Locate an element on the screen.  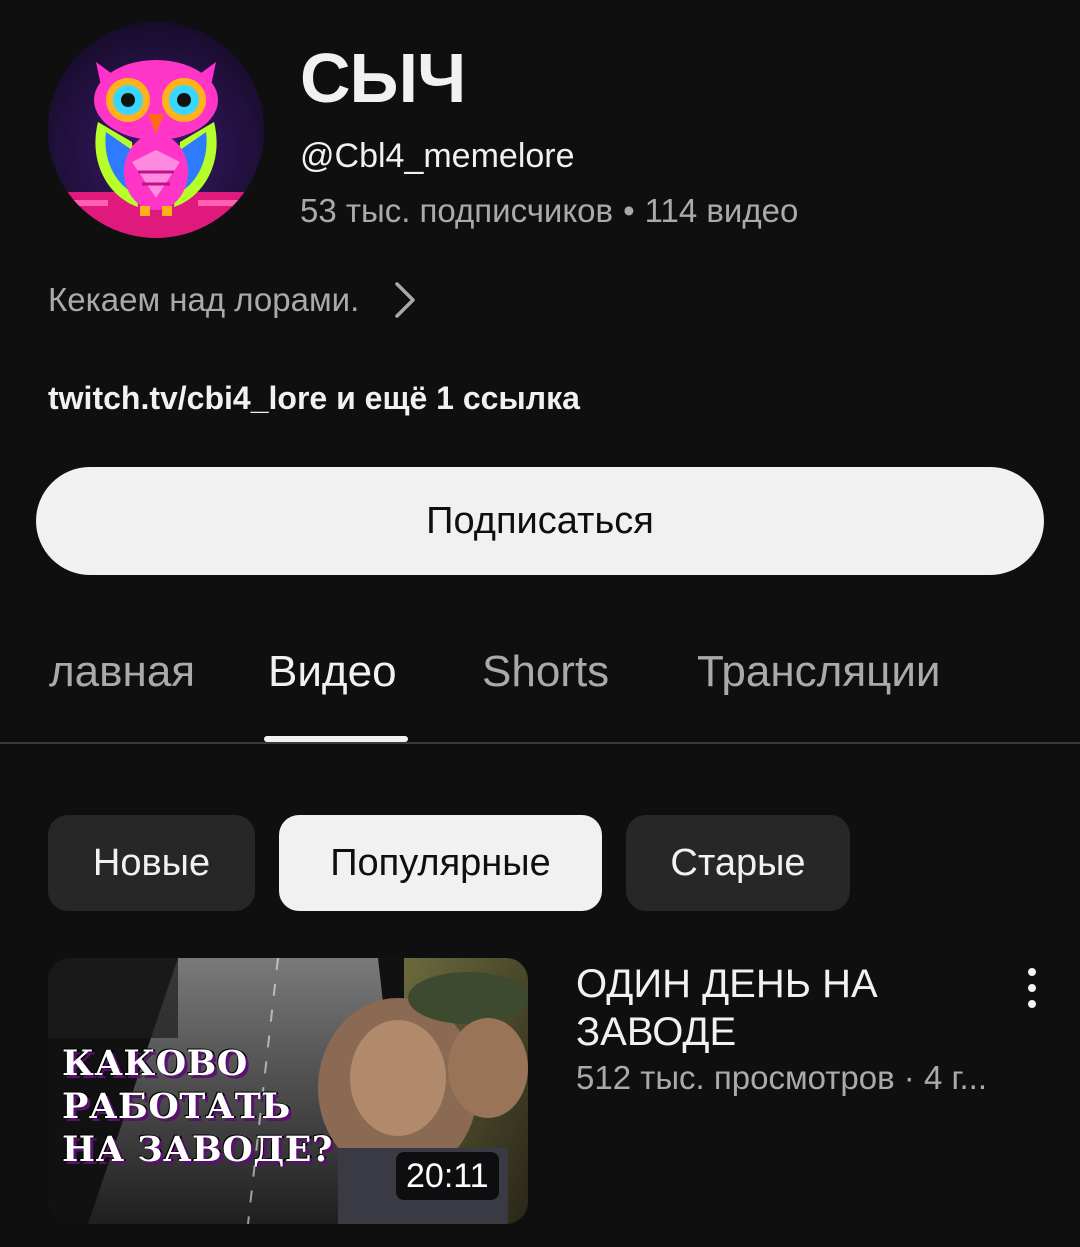
channel-links: twitch.tv/cbi4_lore и ещё 1 ссылка is located at coordinates (314, 398).